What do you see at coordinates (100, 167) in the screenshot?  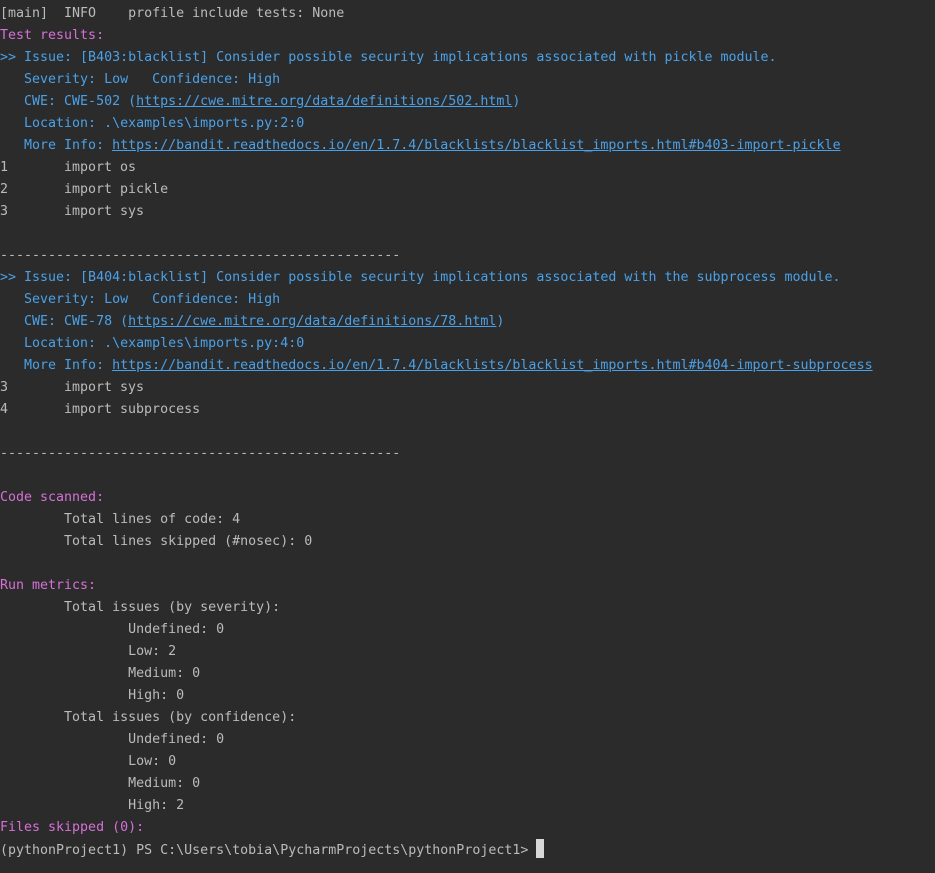 I see `code-line-text: import os` at bounding box center [100, 167].